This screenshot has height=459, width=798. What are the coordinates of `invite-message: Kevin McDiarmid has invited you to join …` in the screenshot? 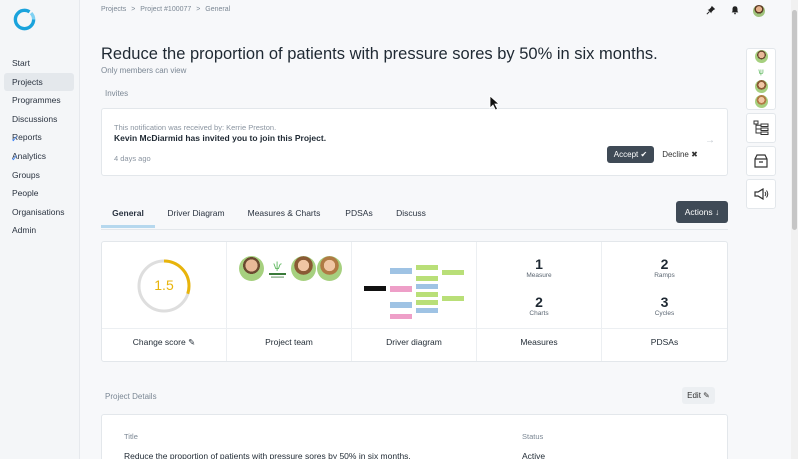 It's located at (220, 138).